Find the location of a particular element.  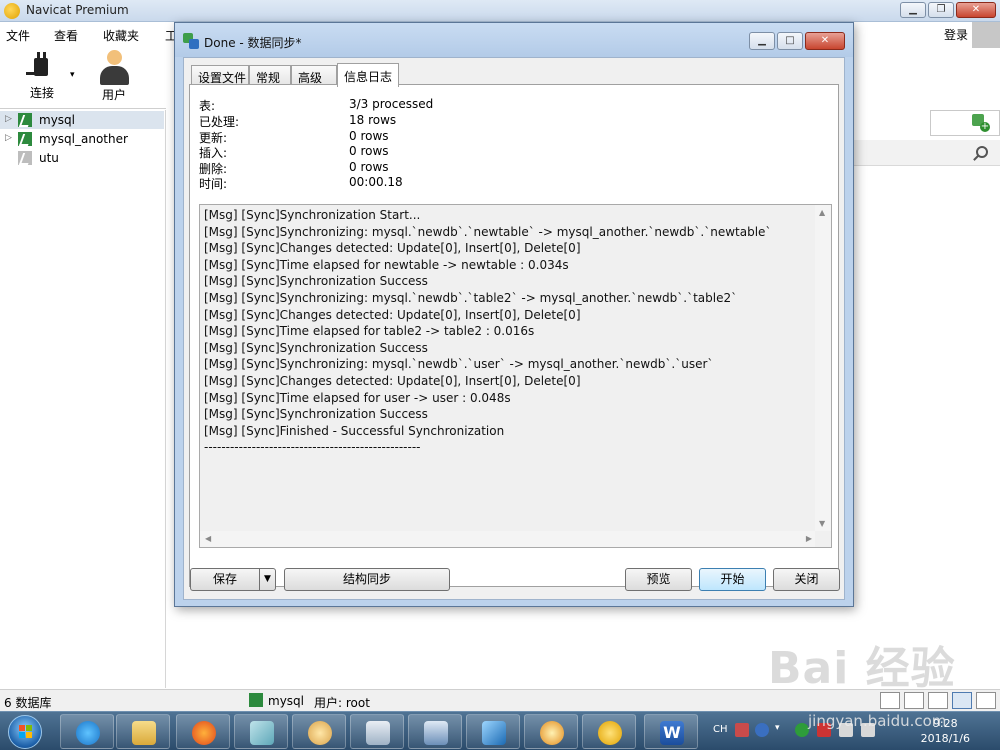

summary-label-processed: 已处理: is located at coordinates (219, 122).